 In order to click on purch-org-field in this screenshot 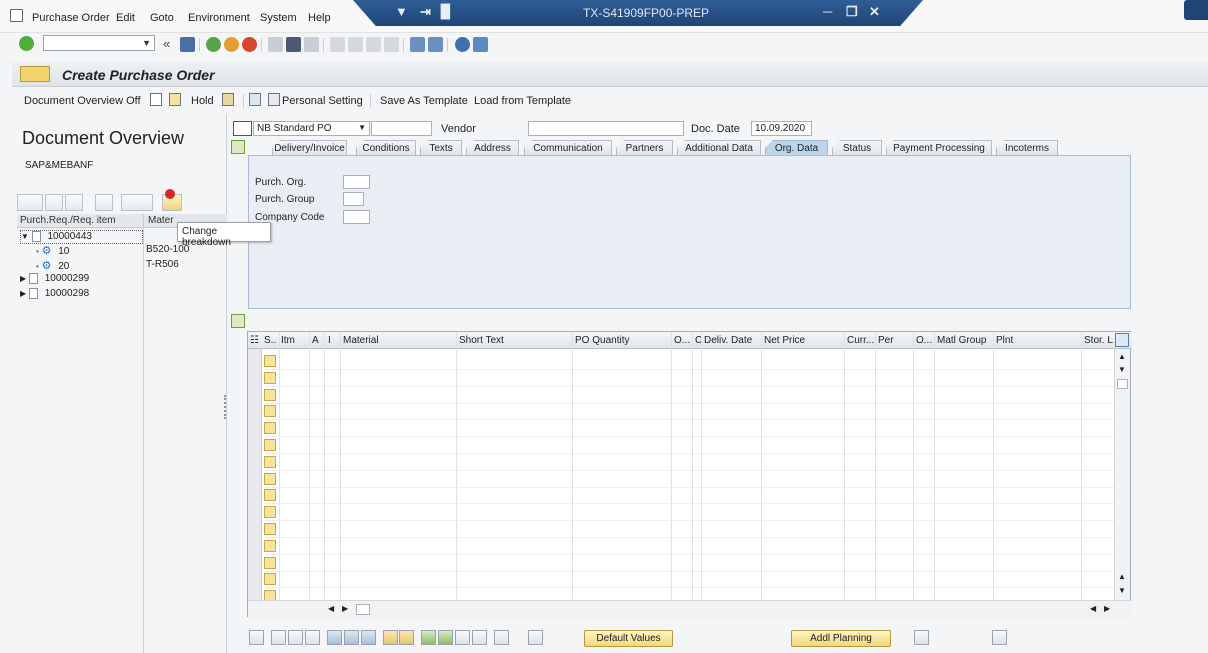, I will do `click(356, 182)`.